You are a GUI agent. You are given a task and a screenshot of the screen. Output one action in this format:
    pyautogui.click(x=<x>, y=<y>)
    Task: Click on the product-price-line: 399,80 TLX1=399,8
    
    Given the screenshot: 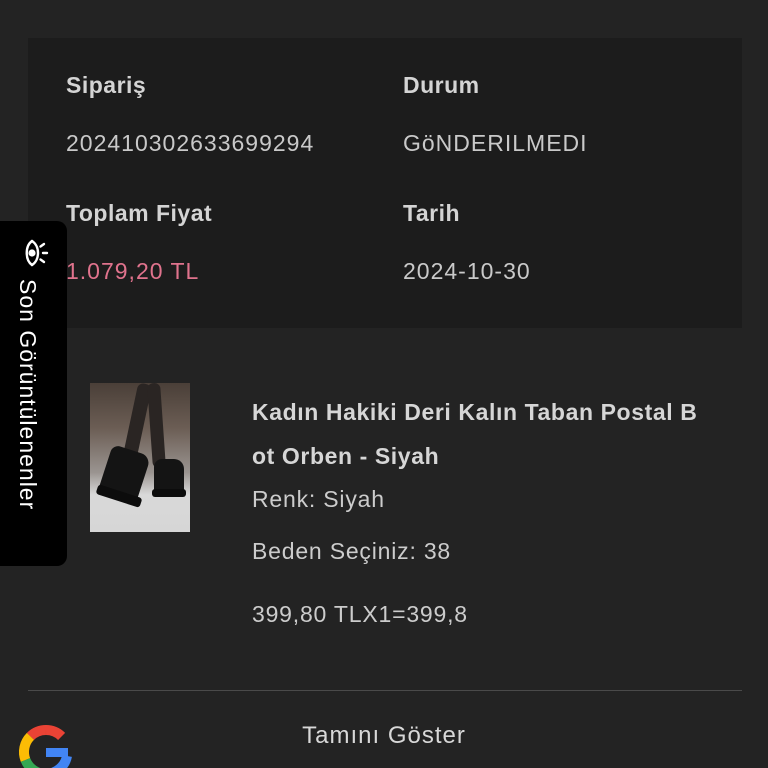 What is the action you would take?
    pyautogui.click(x=360, y=614)
    